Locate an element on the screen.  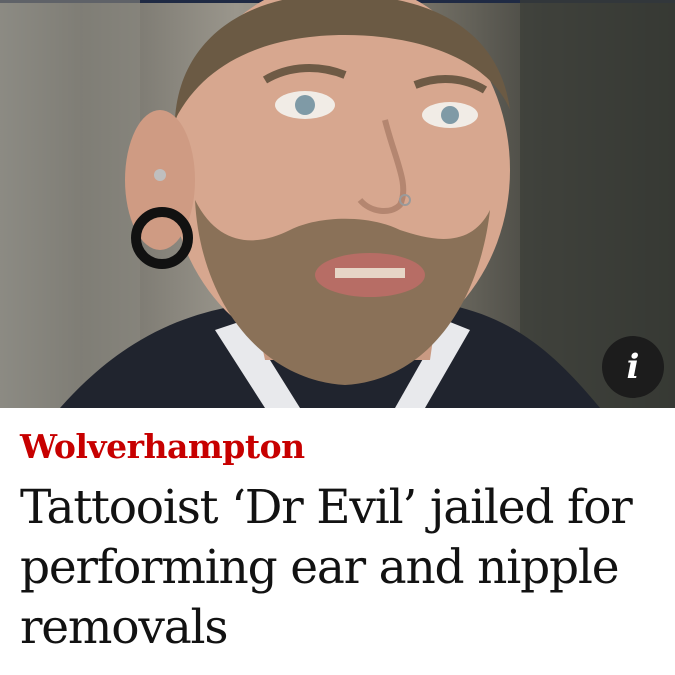
section-kicker: Wolverhampton is located at coordinates (340, 447).